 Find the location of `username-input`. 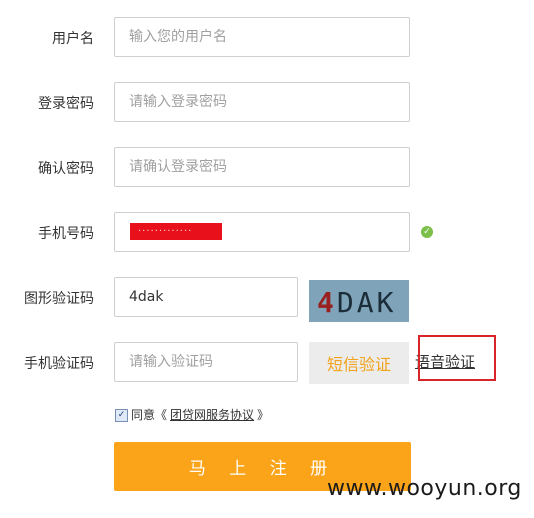

username-input is located at coordinates (262, 37).